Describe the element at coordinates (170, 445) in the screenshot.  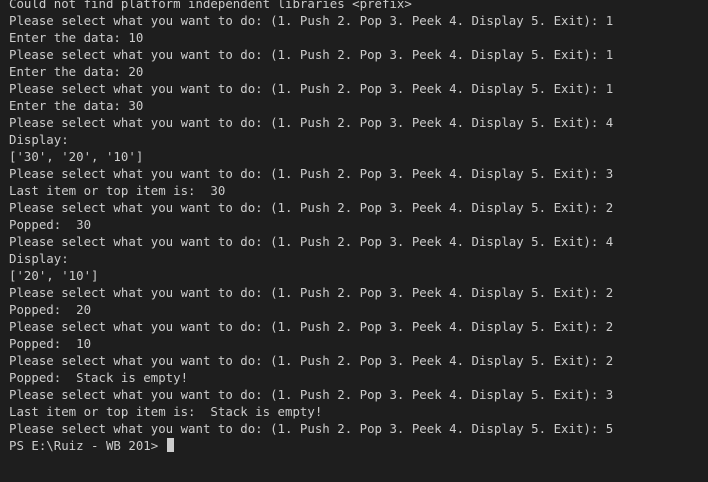
I see `text-cursor` at that location.